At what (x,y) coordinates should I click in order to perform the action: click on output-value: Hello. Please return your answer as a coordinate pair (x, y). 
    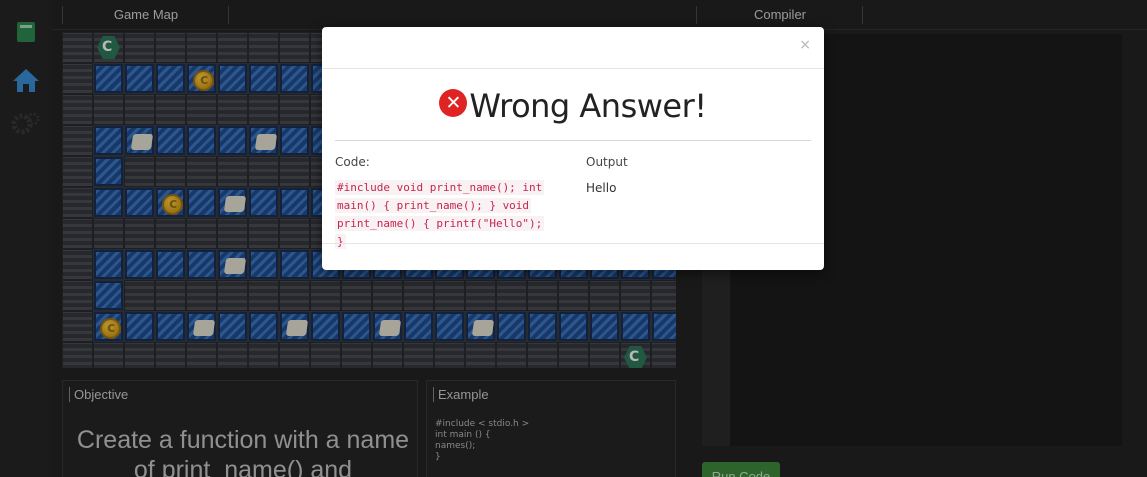
    Looking at the image, I should click on (601, 188).